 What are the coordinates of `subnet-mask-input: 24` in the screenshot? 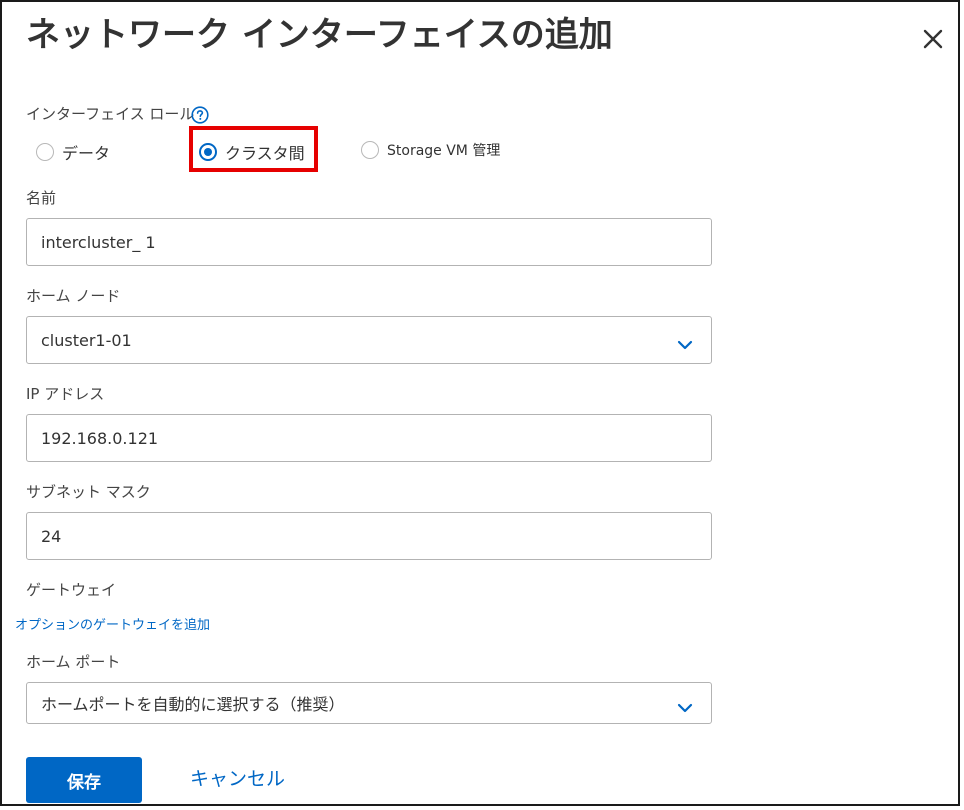 It's located at (369, 536).